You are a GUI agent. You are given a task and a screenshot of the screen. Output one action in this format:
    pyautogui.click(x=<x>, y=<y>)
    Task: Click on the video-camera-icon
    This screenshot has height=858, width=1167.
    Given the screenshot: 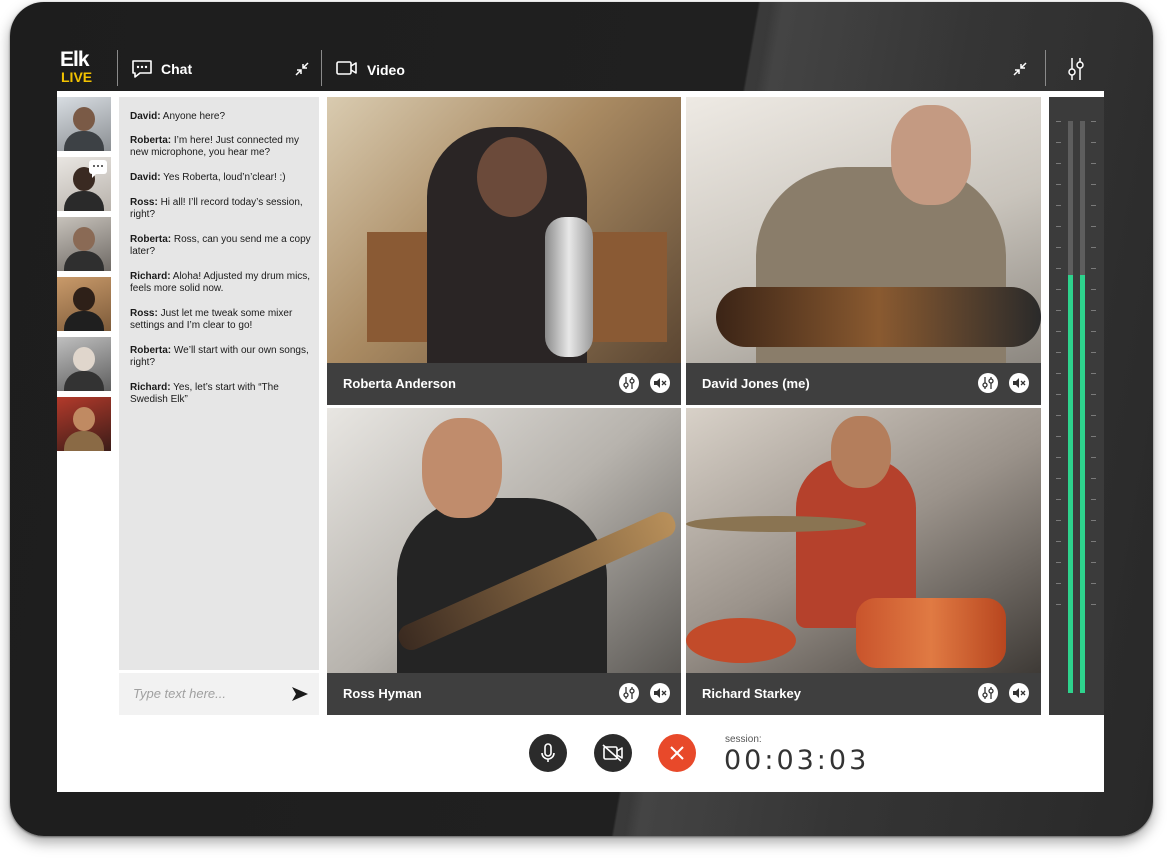 What is the action you would take?
    pyautogui.click(x=347, y=70)
    